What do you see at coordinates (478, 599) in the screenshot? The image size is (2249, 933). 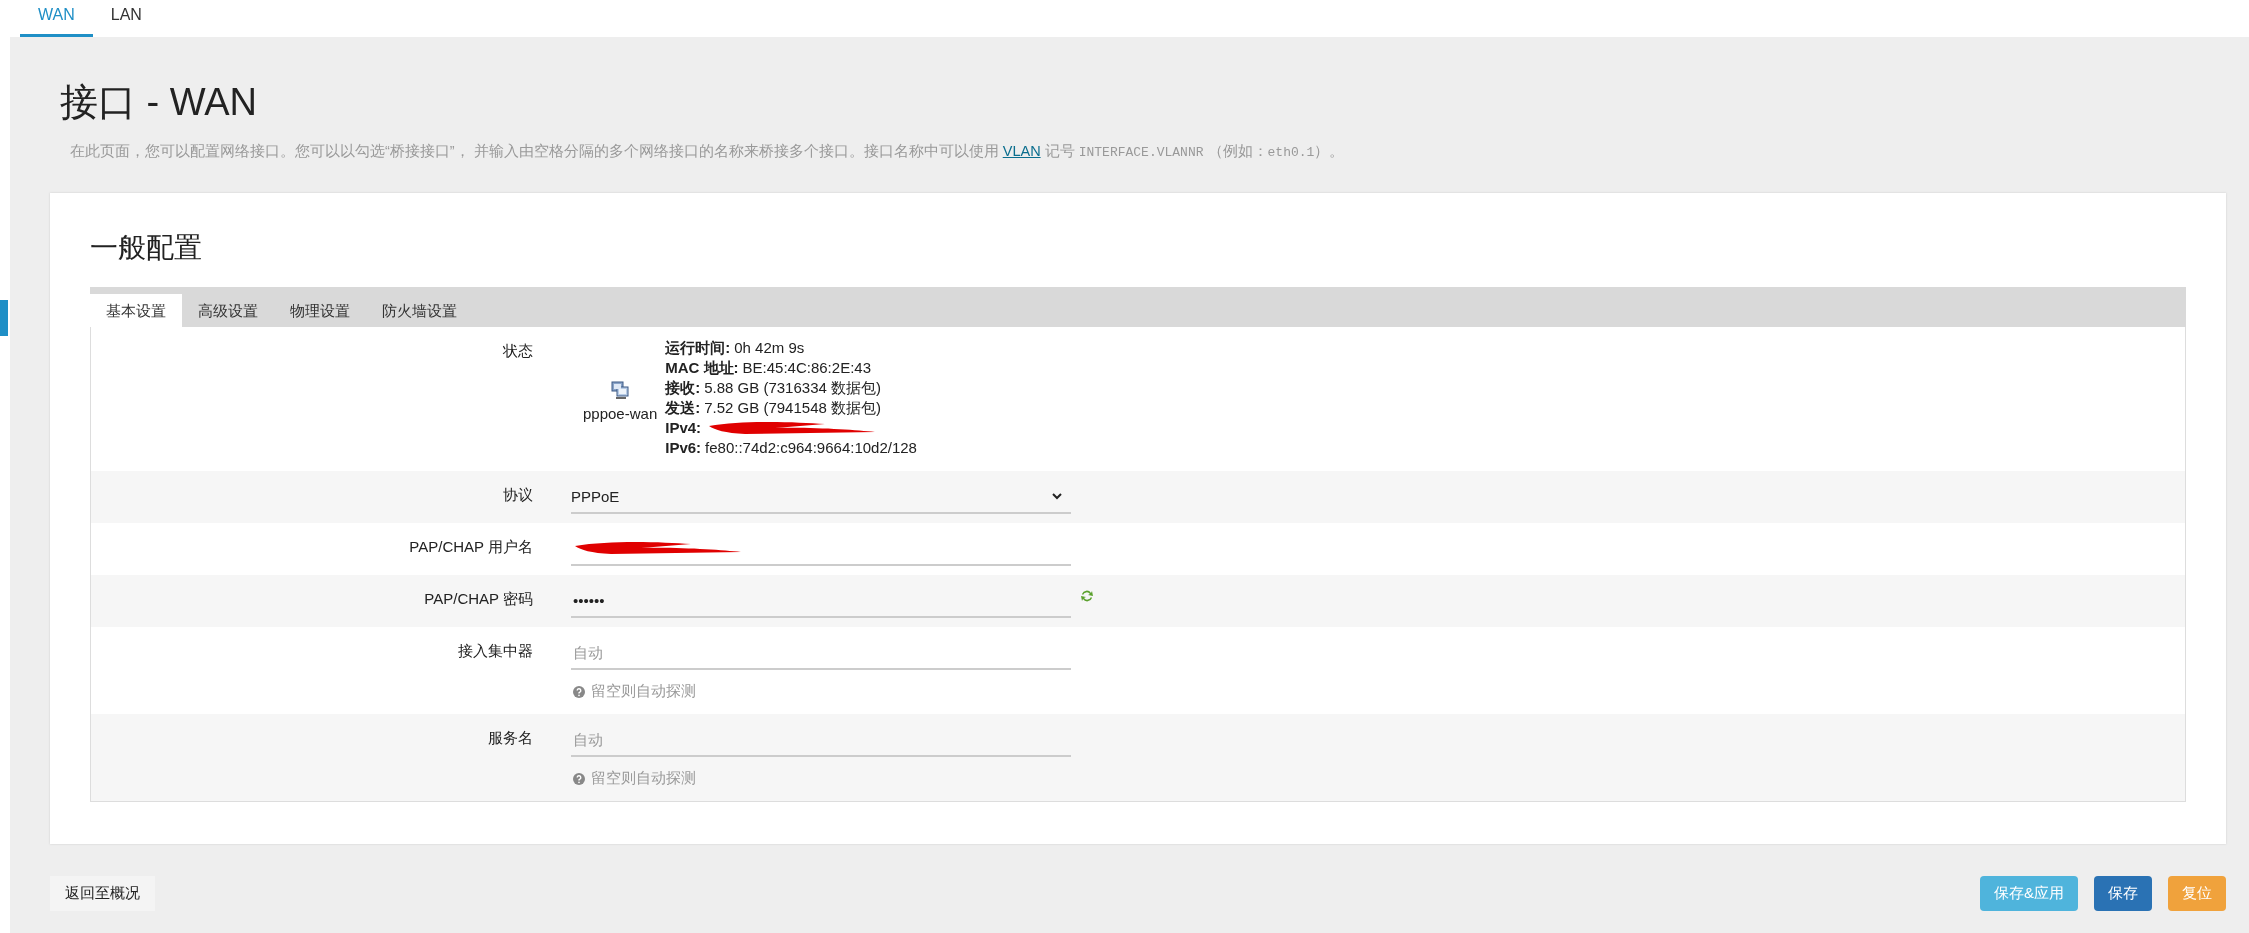 I see `field-label: PAP/CHAP 密码` at bounding box center [478, 599].